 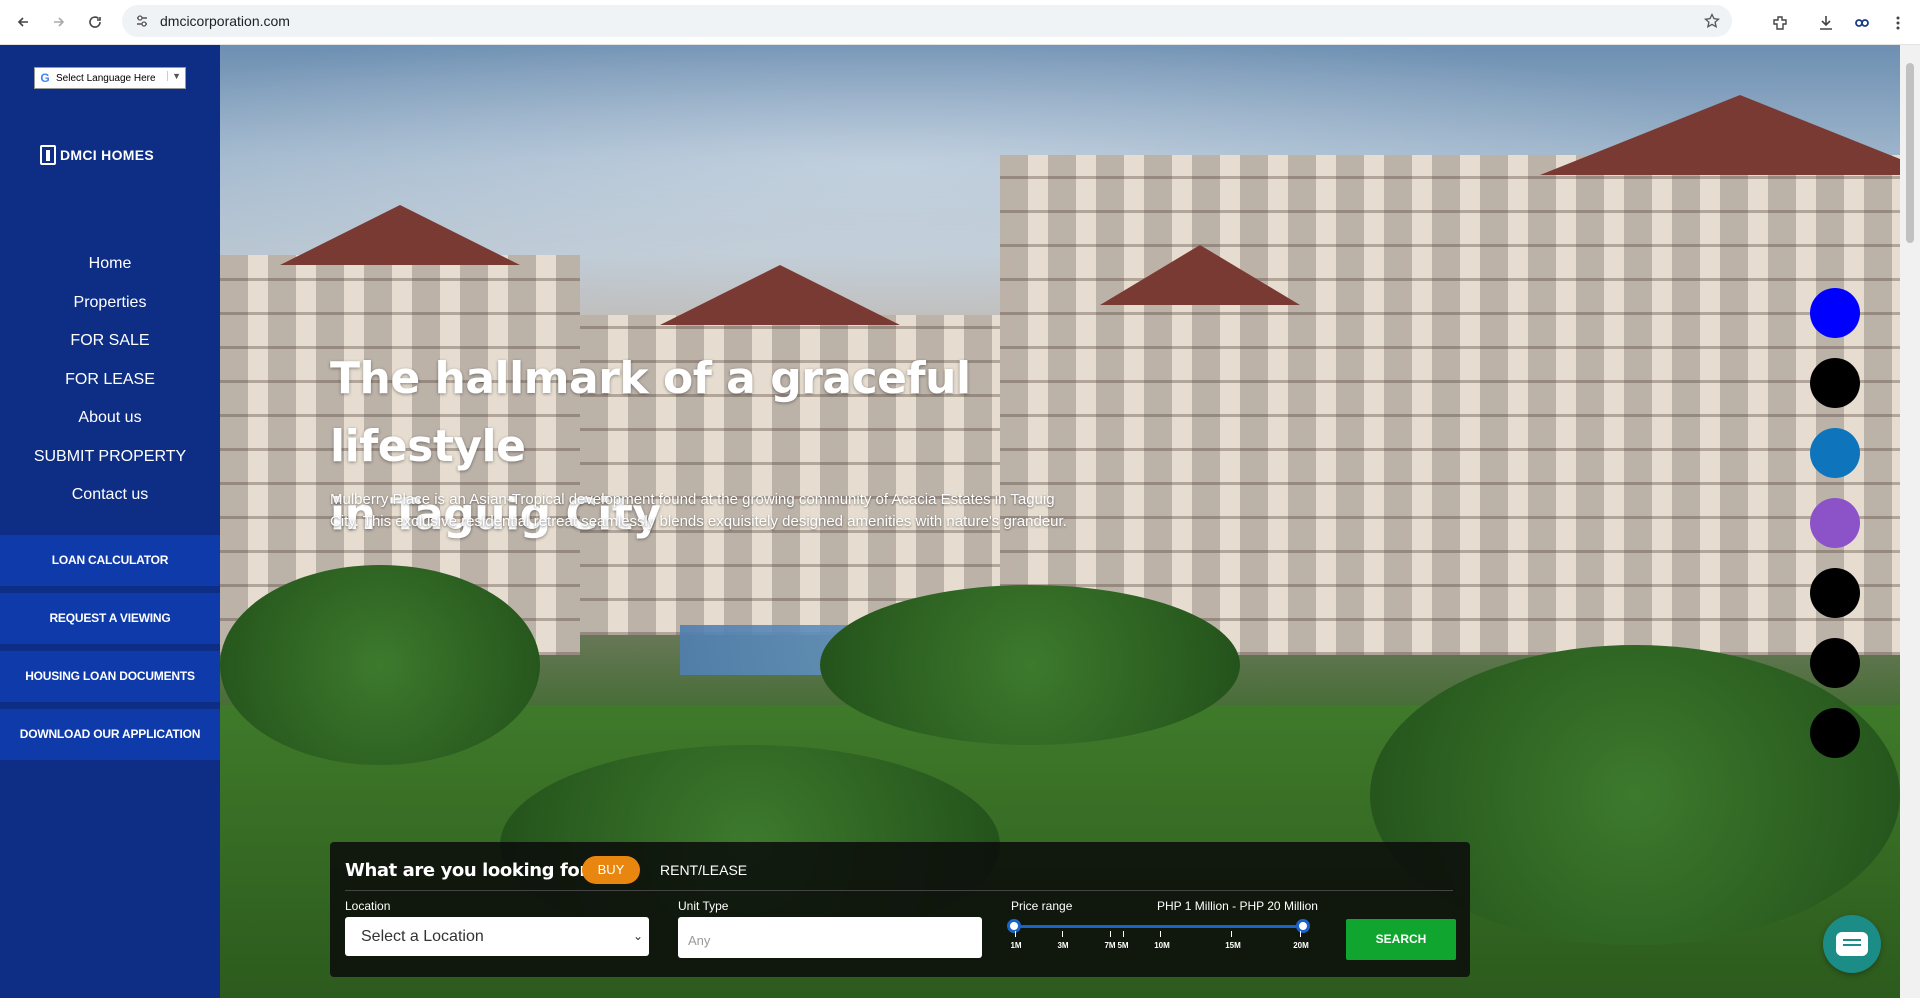 What do you see at coordinates (927, 21) in the screenshot?
I see `address-bar: dmcicorporation.com` at bounding box center [927, 21].